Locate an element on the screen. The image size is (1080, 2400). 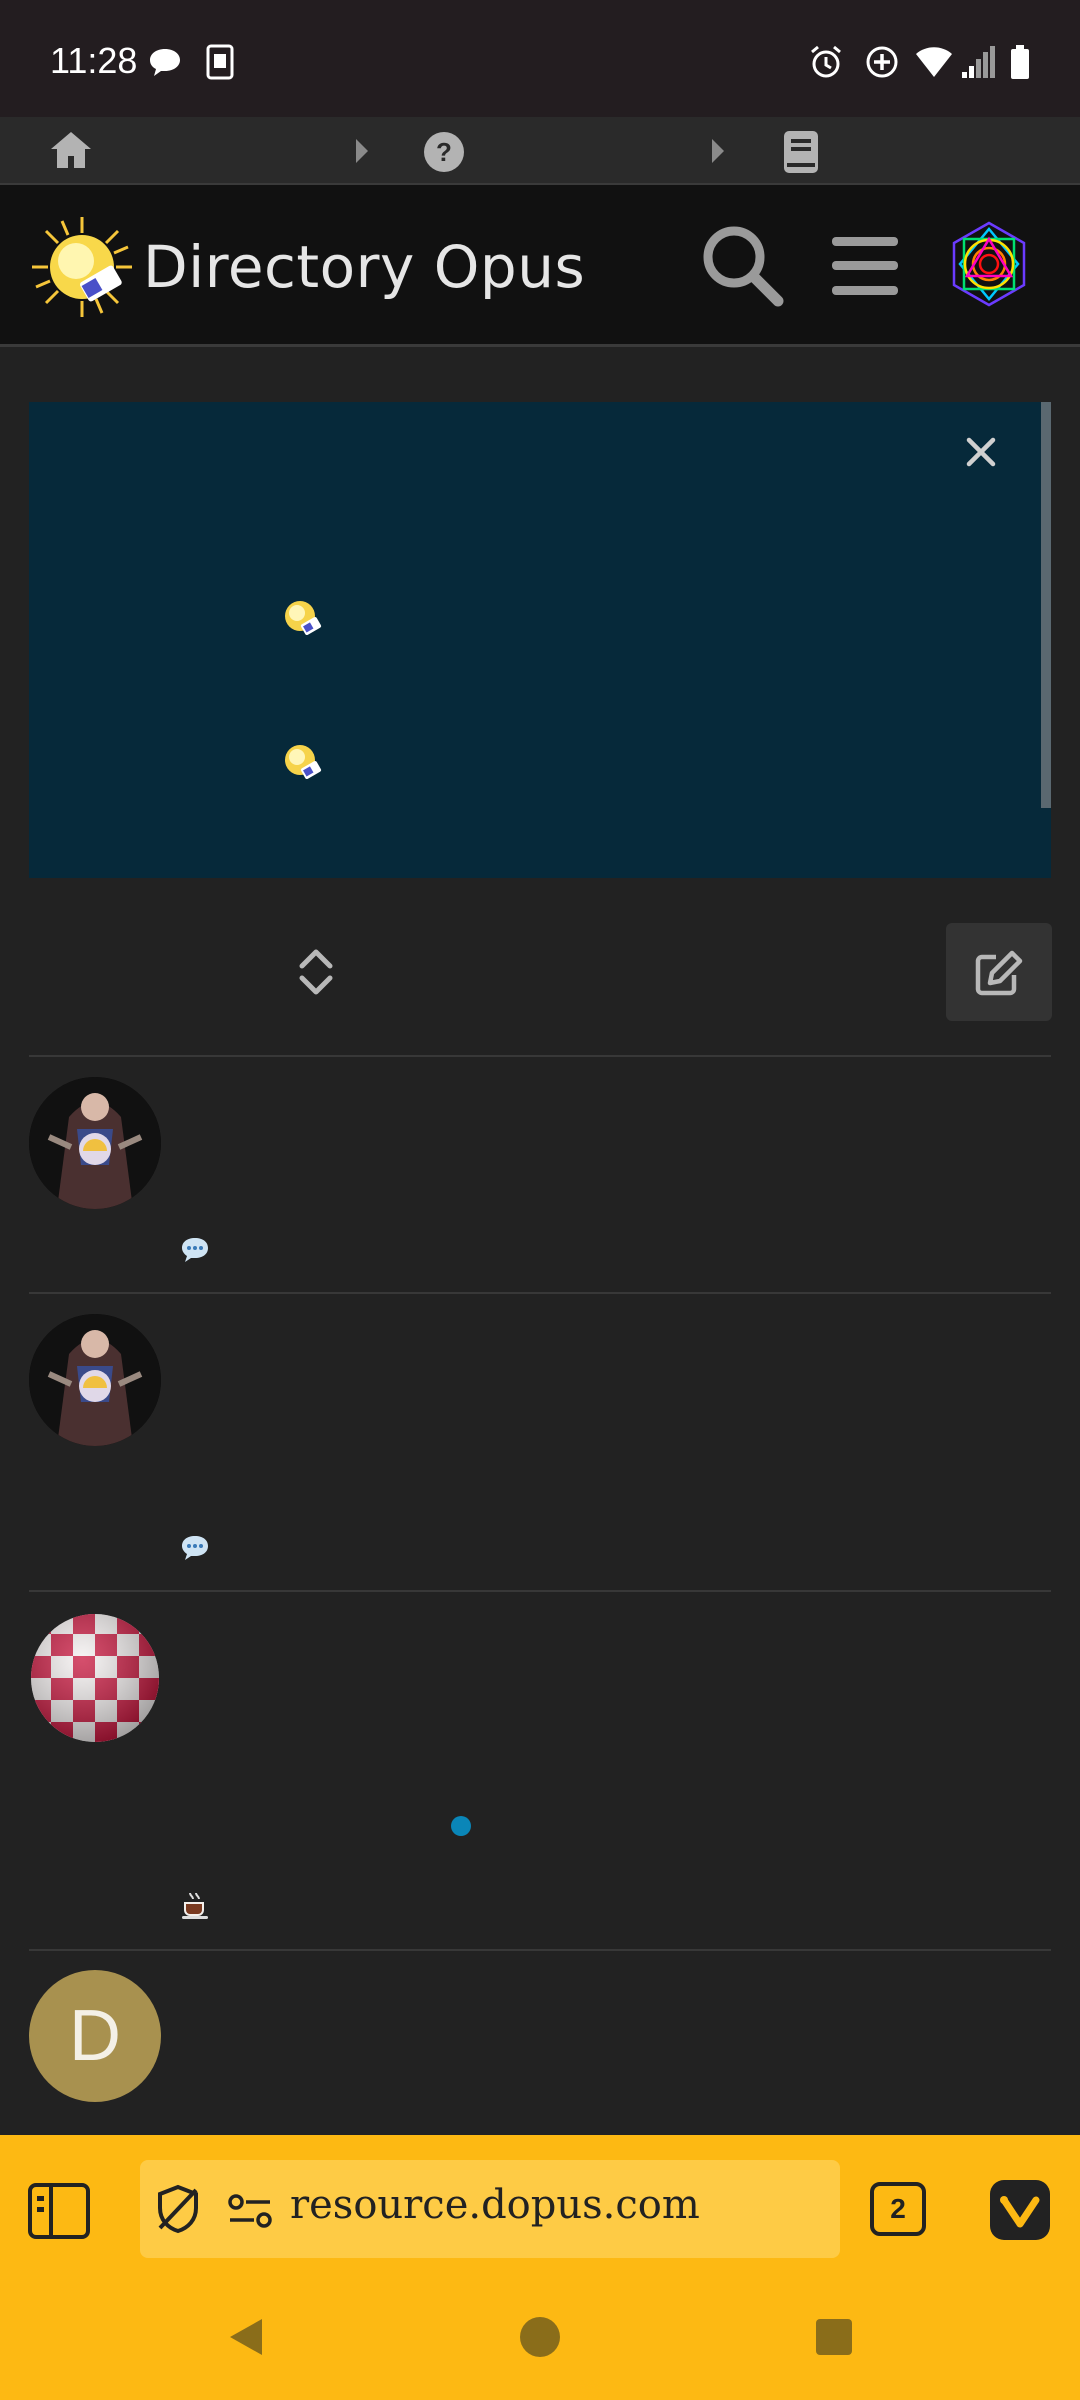
nav-home-icon is located at coordinates (540, 2339).